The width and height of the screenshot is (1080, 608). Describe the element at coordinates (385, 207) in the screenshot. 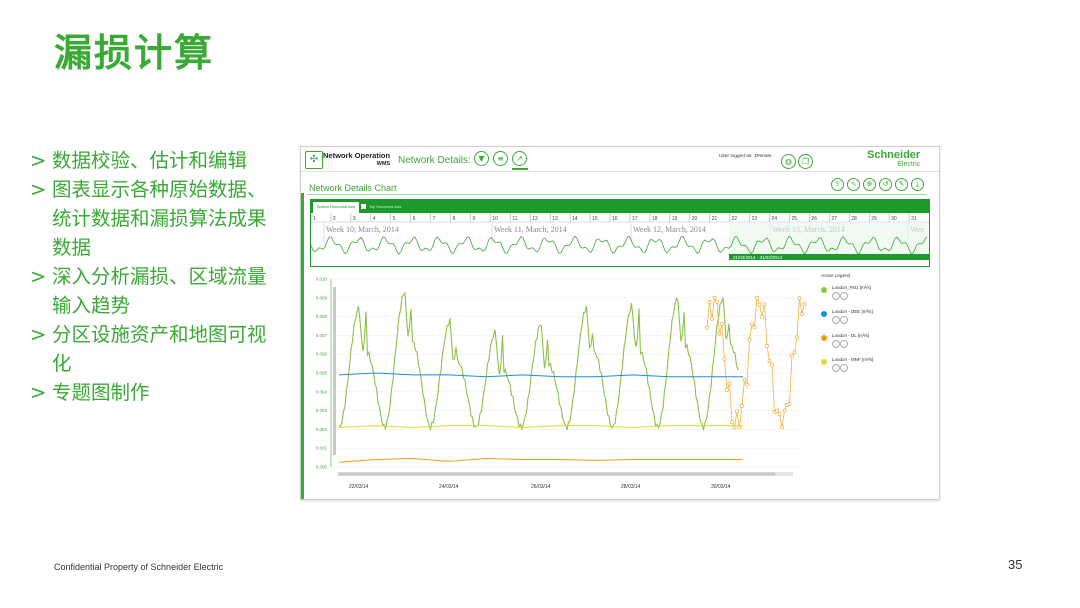

I see `tab-top-axis: Top Horizontal Axis` at that location.